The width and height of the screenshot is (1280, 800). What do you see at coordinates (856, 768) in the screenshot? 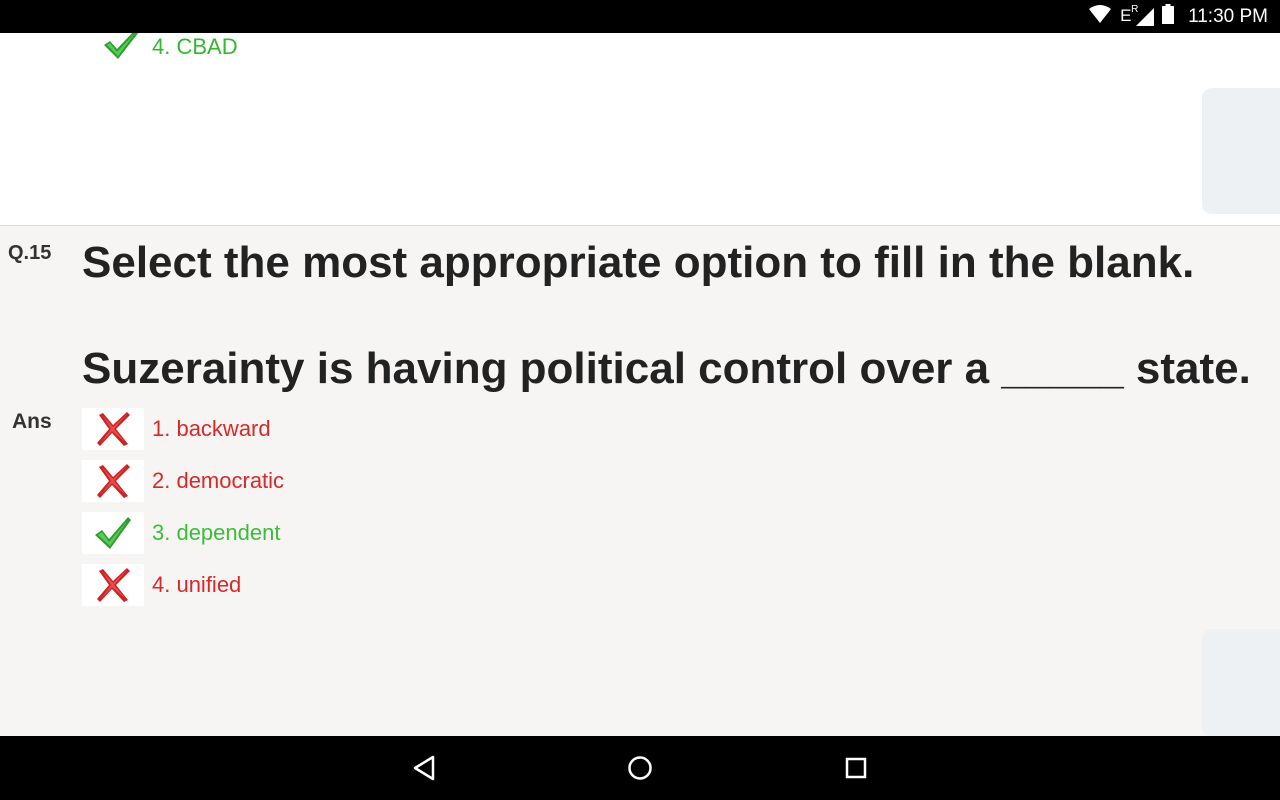
I see `recents-icon` at bounding box center [856, 768].